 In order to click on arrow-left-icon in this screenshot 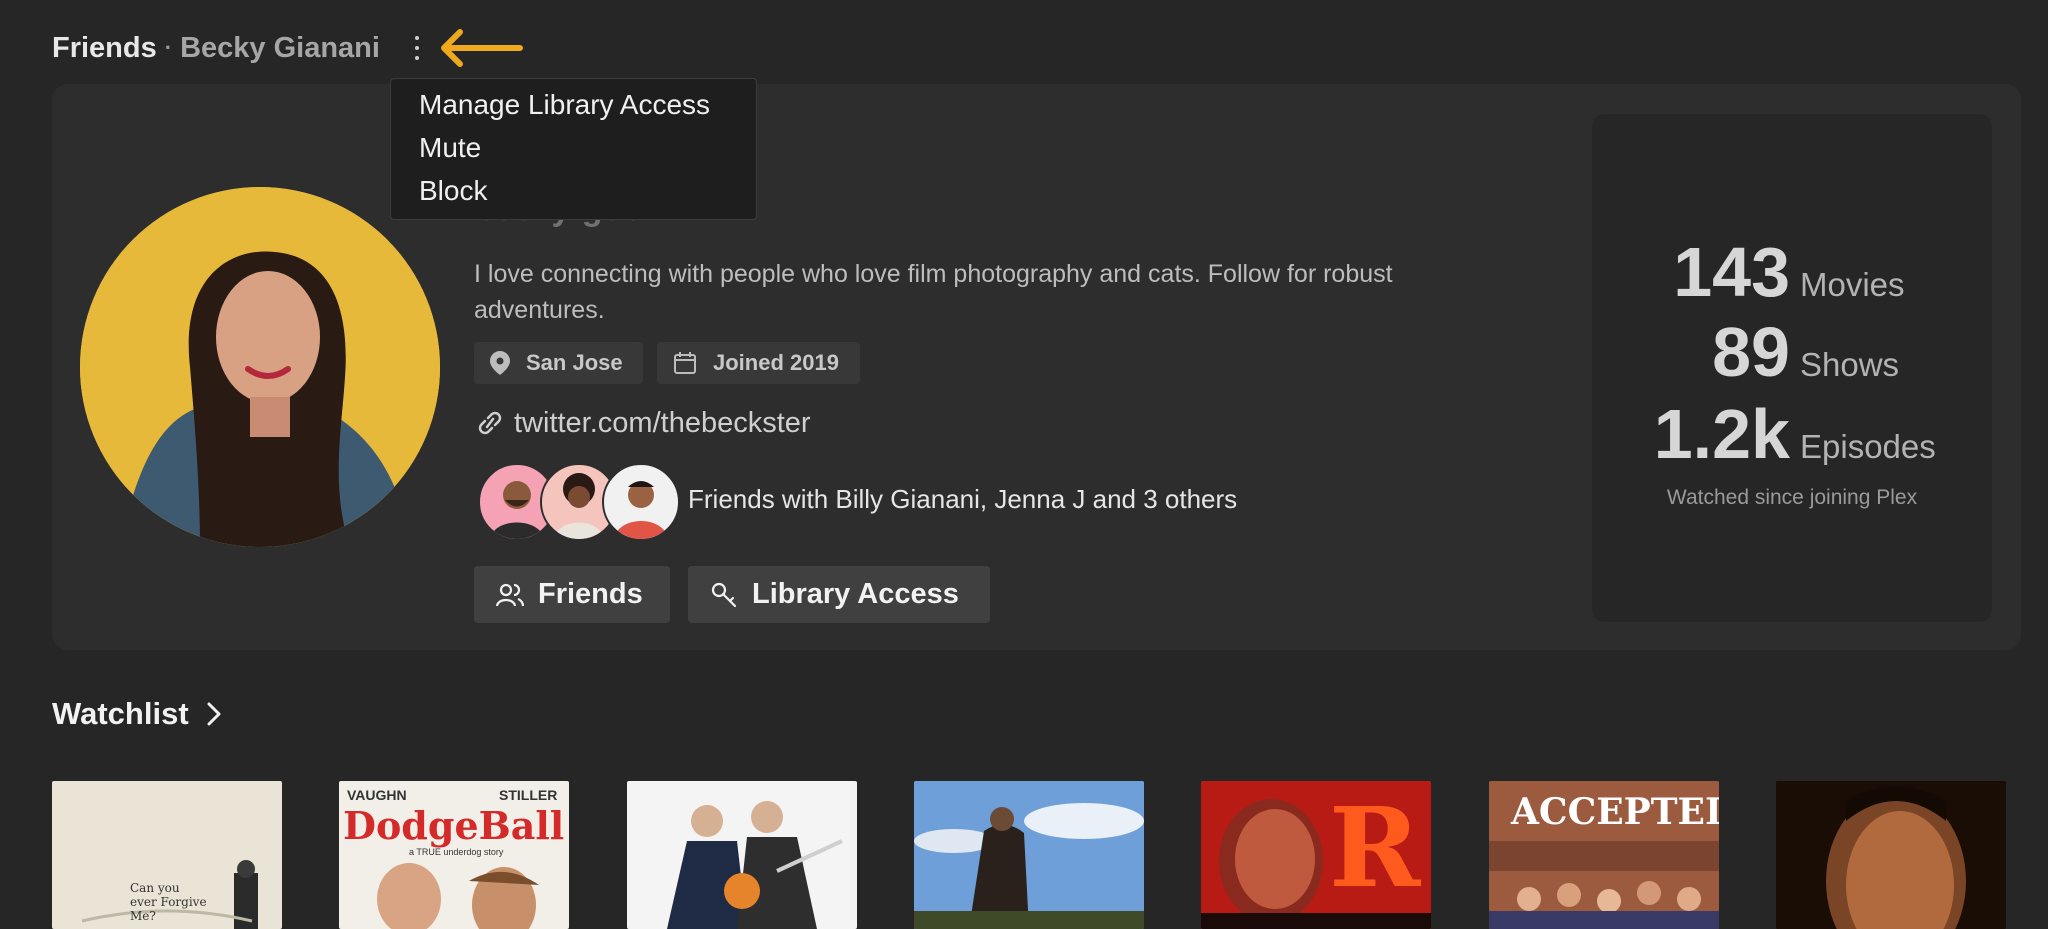, I will do `click(482, 48)`.